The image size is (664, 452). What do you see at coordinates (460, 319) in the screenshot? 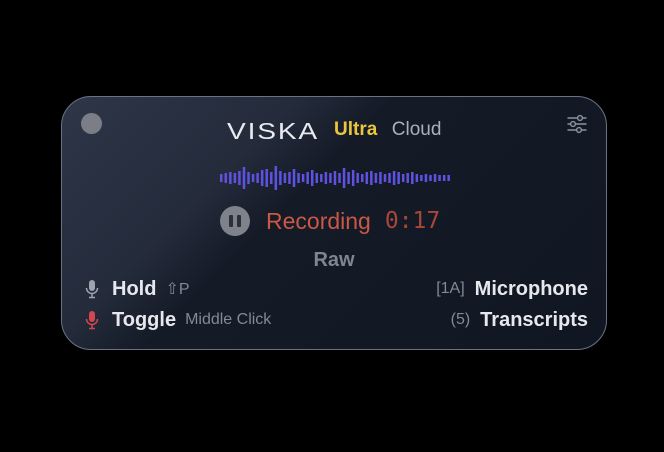
I see `transcripts-count: (5)` at bounding box center [460, 319].